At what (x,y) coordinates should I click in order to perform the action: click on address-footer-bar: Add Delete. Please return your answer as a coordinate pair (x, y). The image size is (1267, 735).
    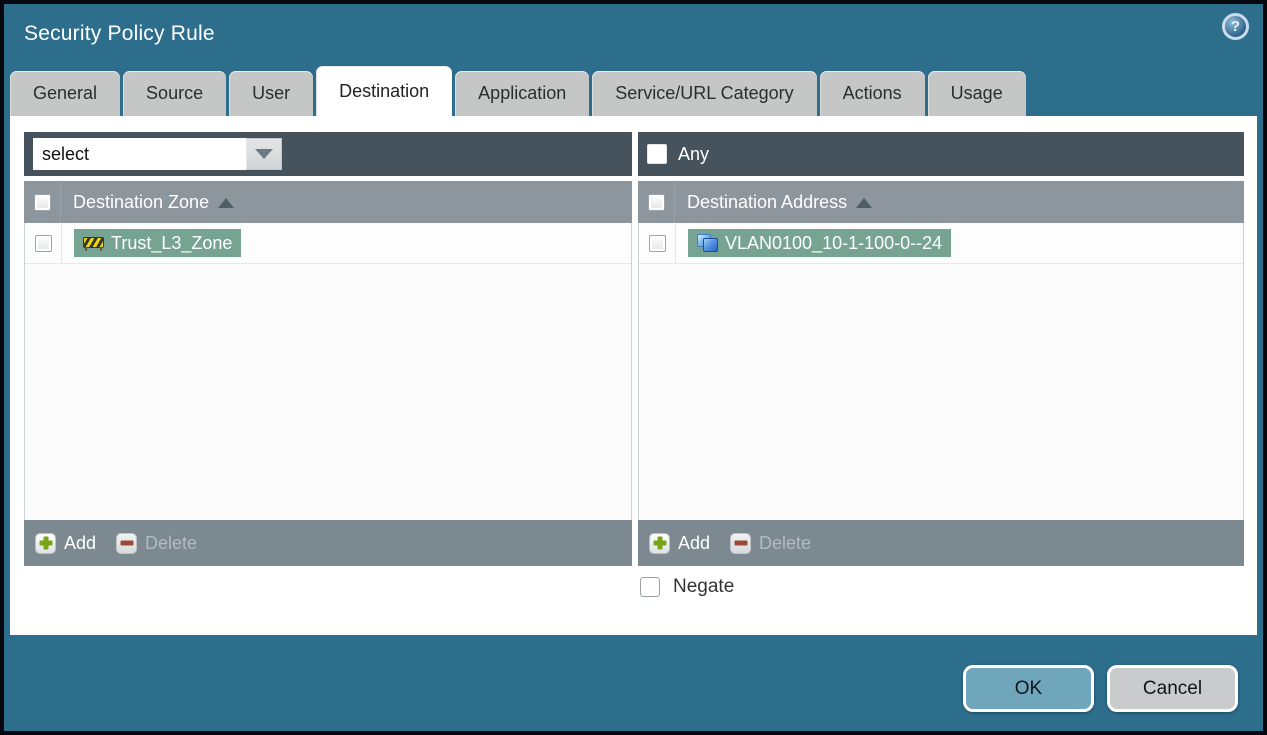
    Looking at the image, I should click on (941, 543).